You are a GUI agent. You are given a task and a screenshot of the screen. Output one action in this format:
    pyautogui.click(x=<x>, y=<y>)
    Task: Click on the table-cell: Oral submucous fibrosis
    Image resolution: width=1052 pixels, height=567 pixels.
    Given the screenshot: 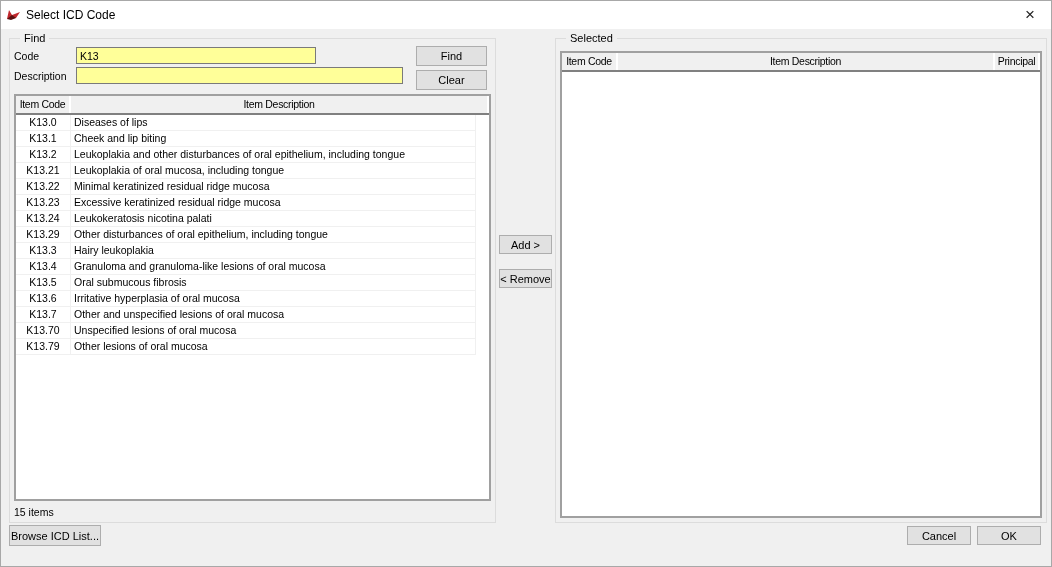 What is the action you would take?
    pyautogui.click(x=273, y=282)
    